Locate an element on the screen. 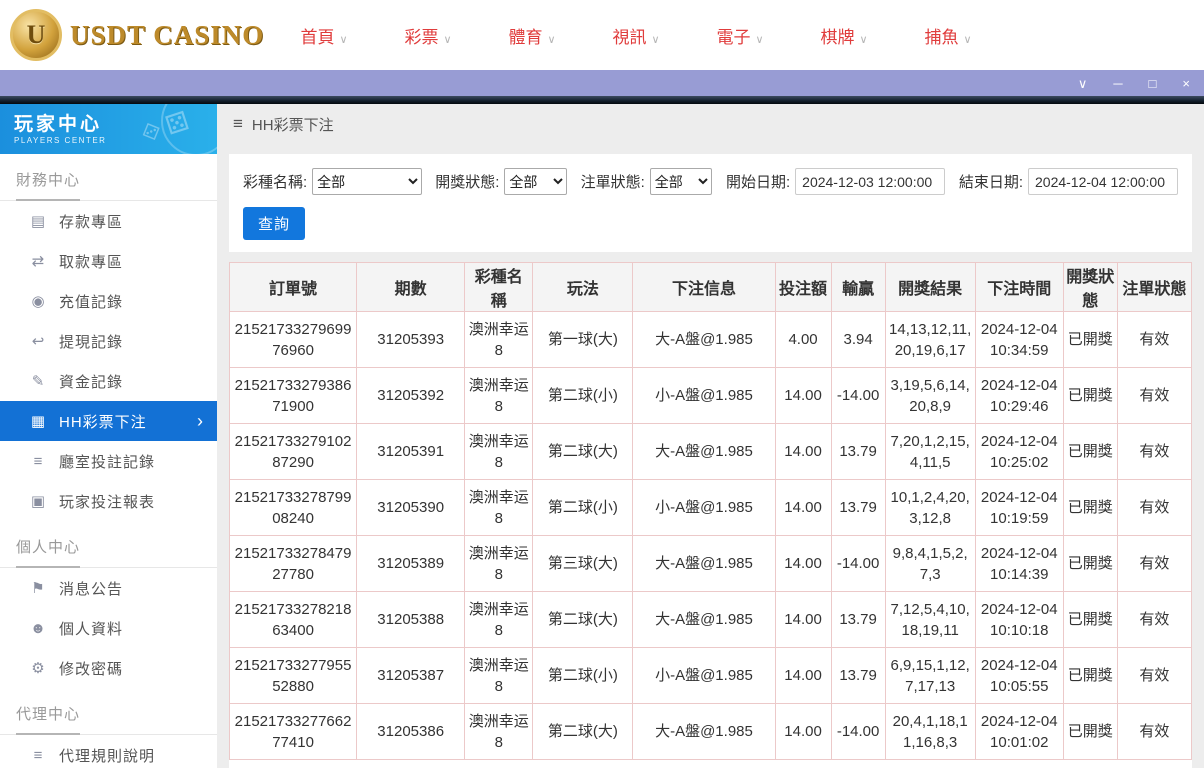 The image size is (1204, 768). cell: 13.79 is located at coordinates (858, 507).